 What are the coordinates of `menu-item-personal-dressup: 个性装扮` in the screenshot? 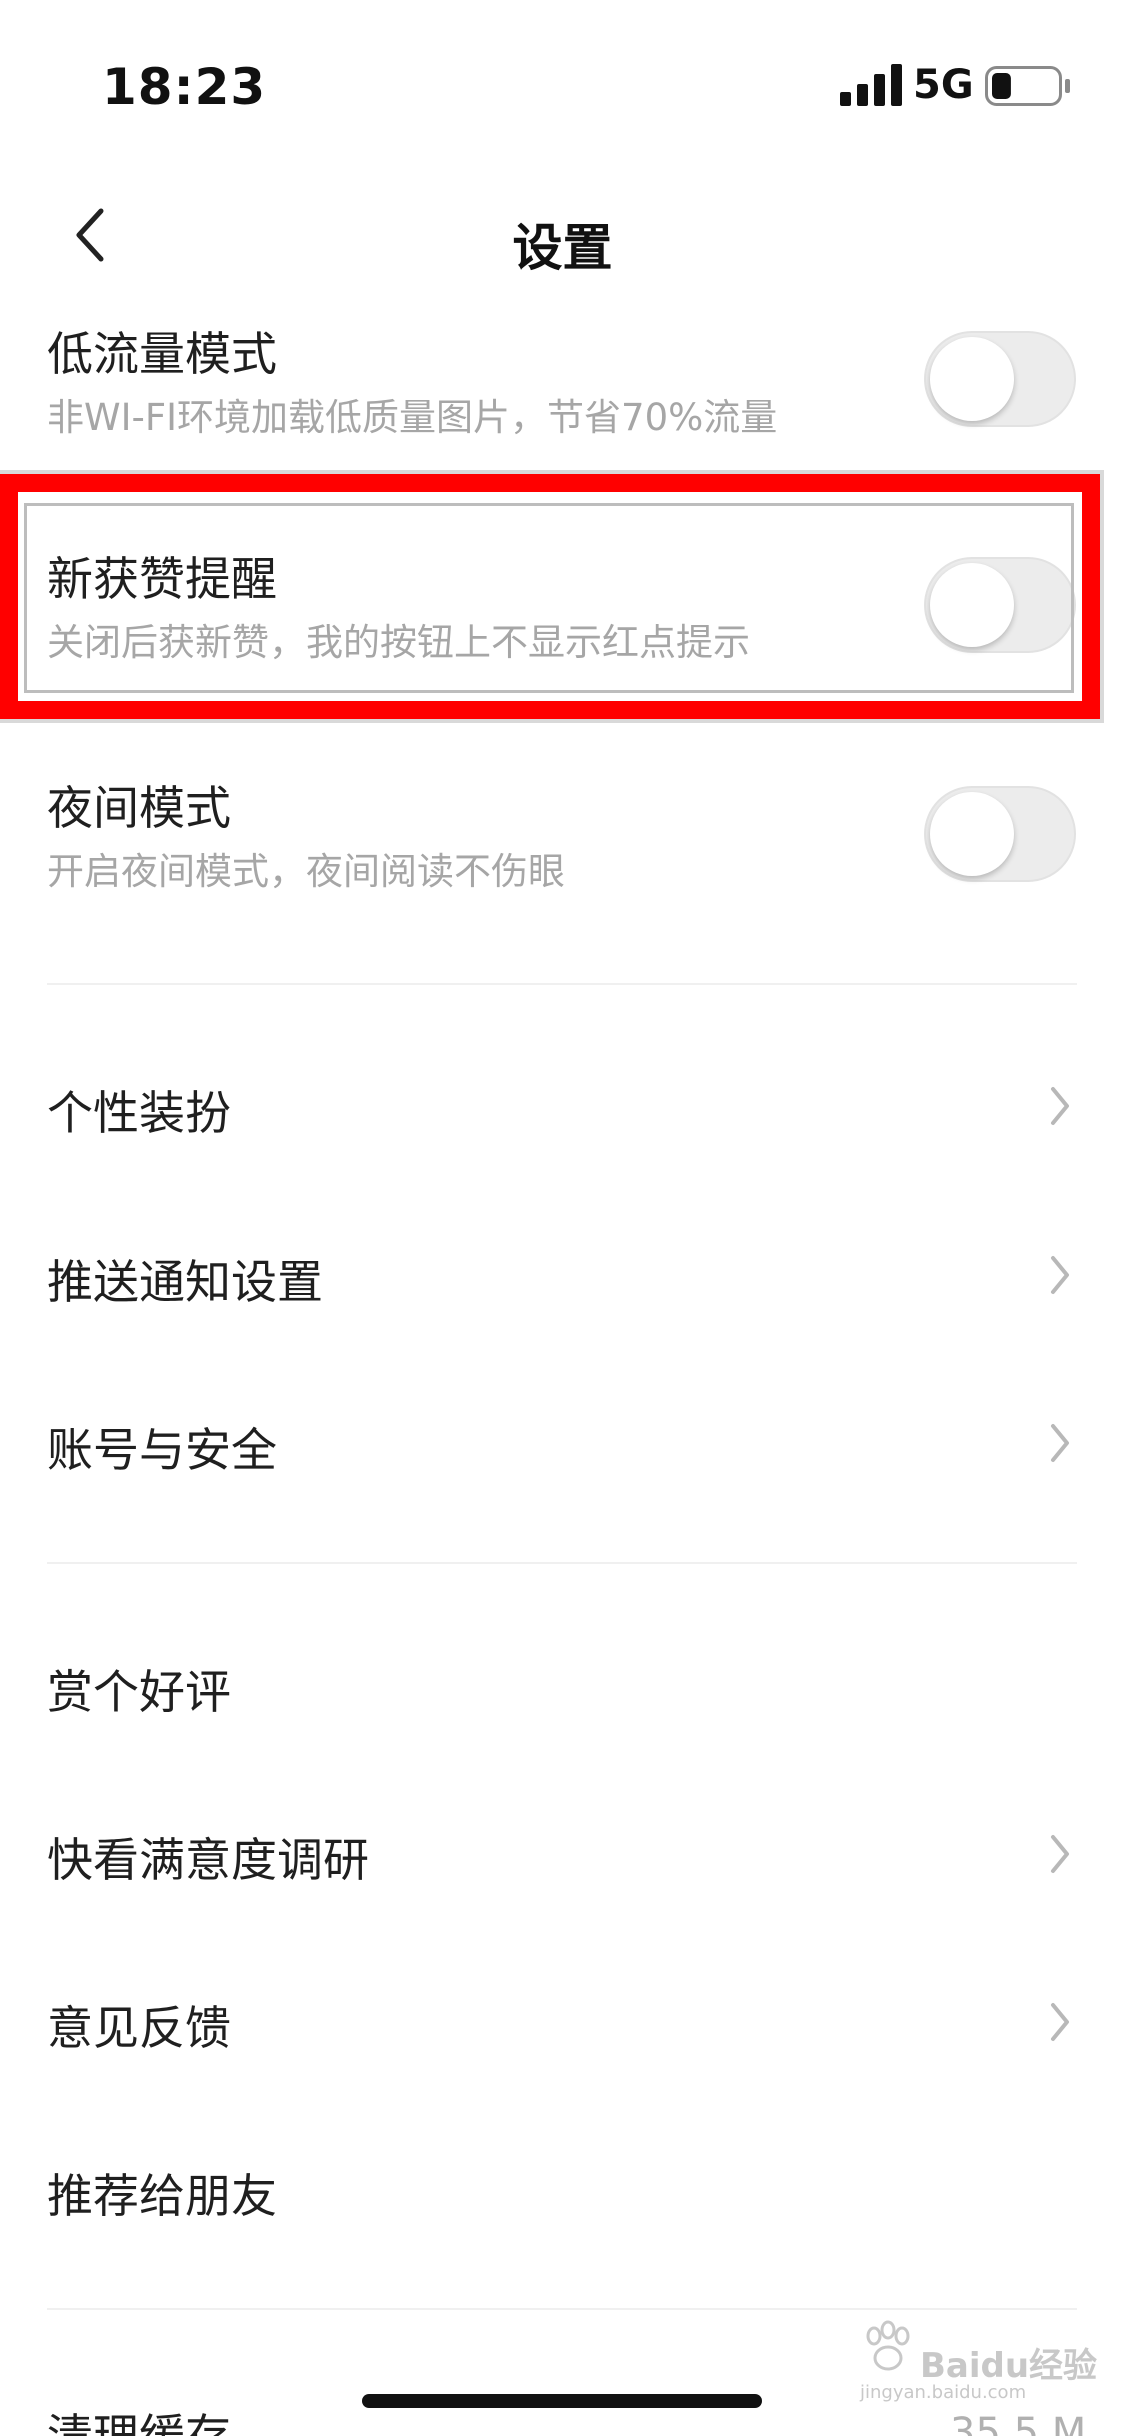 It's located at (562, 1106).